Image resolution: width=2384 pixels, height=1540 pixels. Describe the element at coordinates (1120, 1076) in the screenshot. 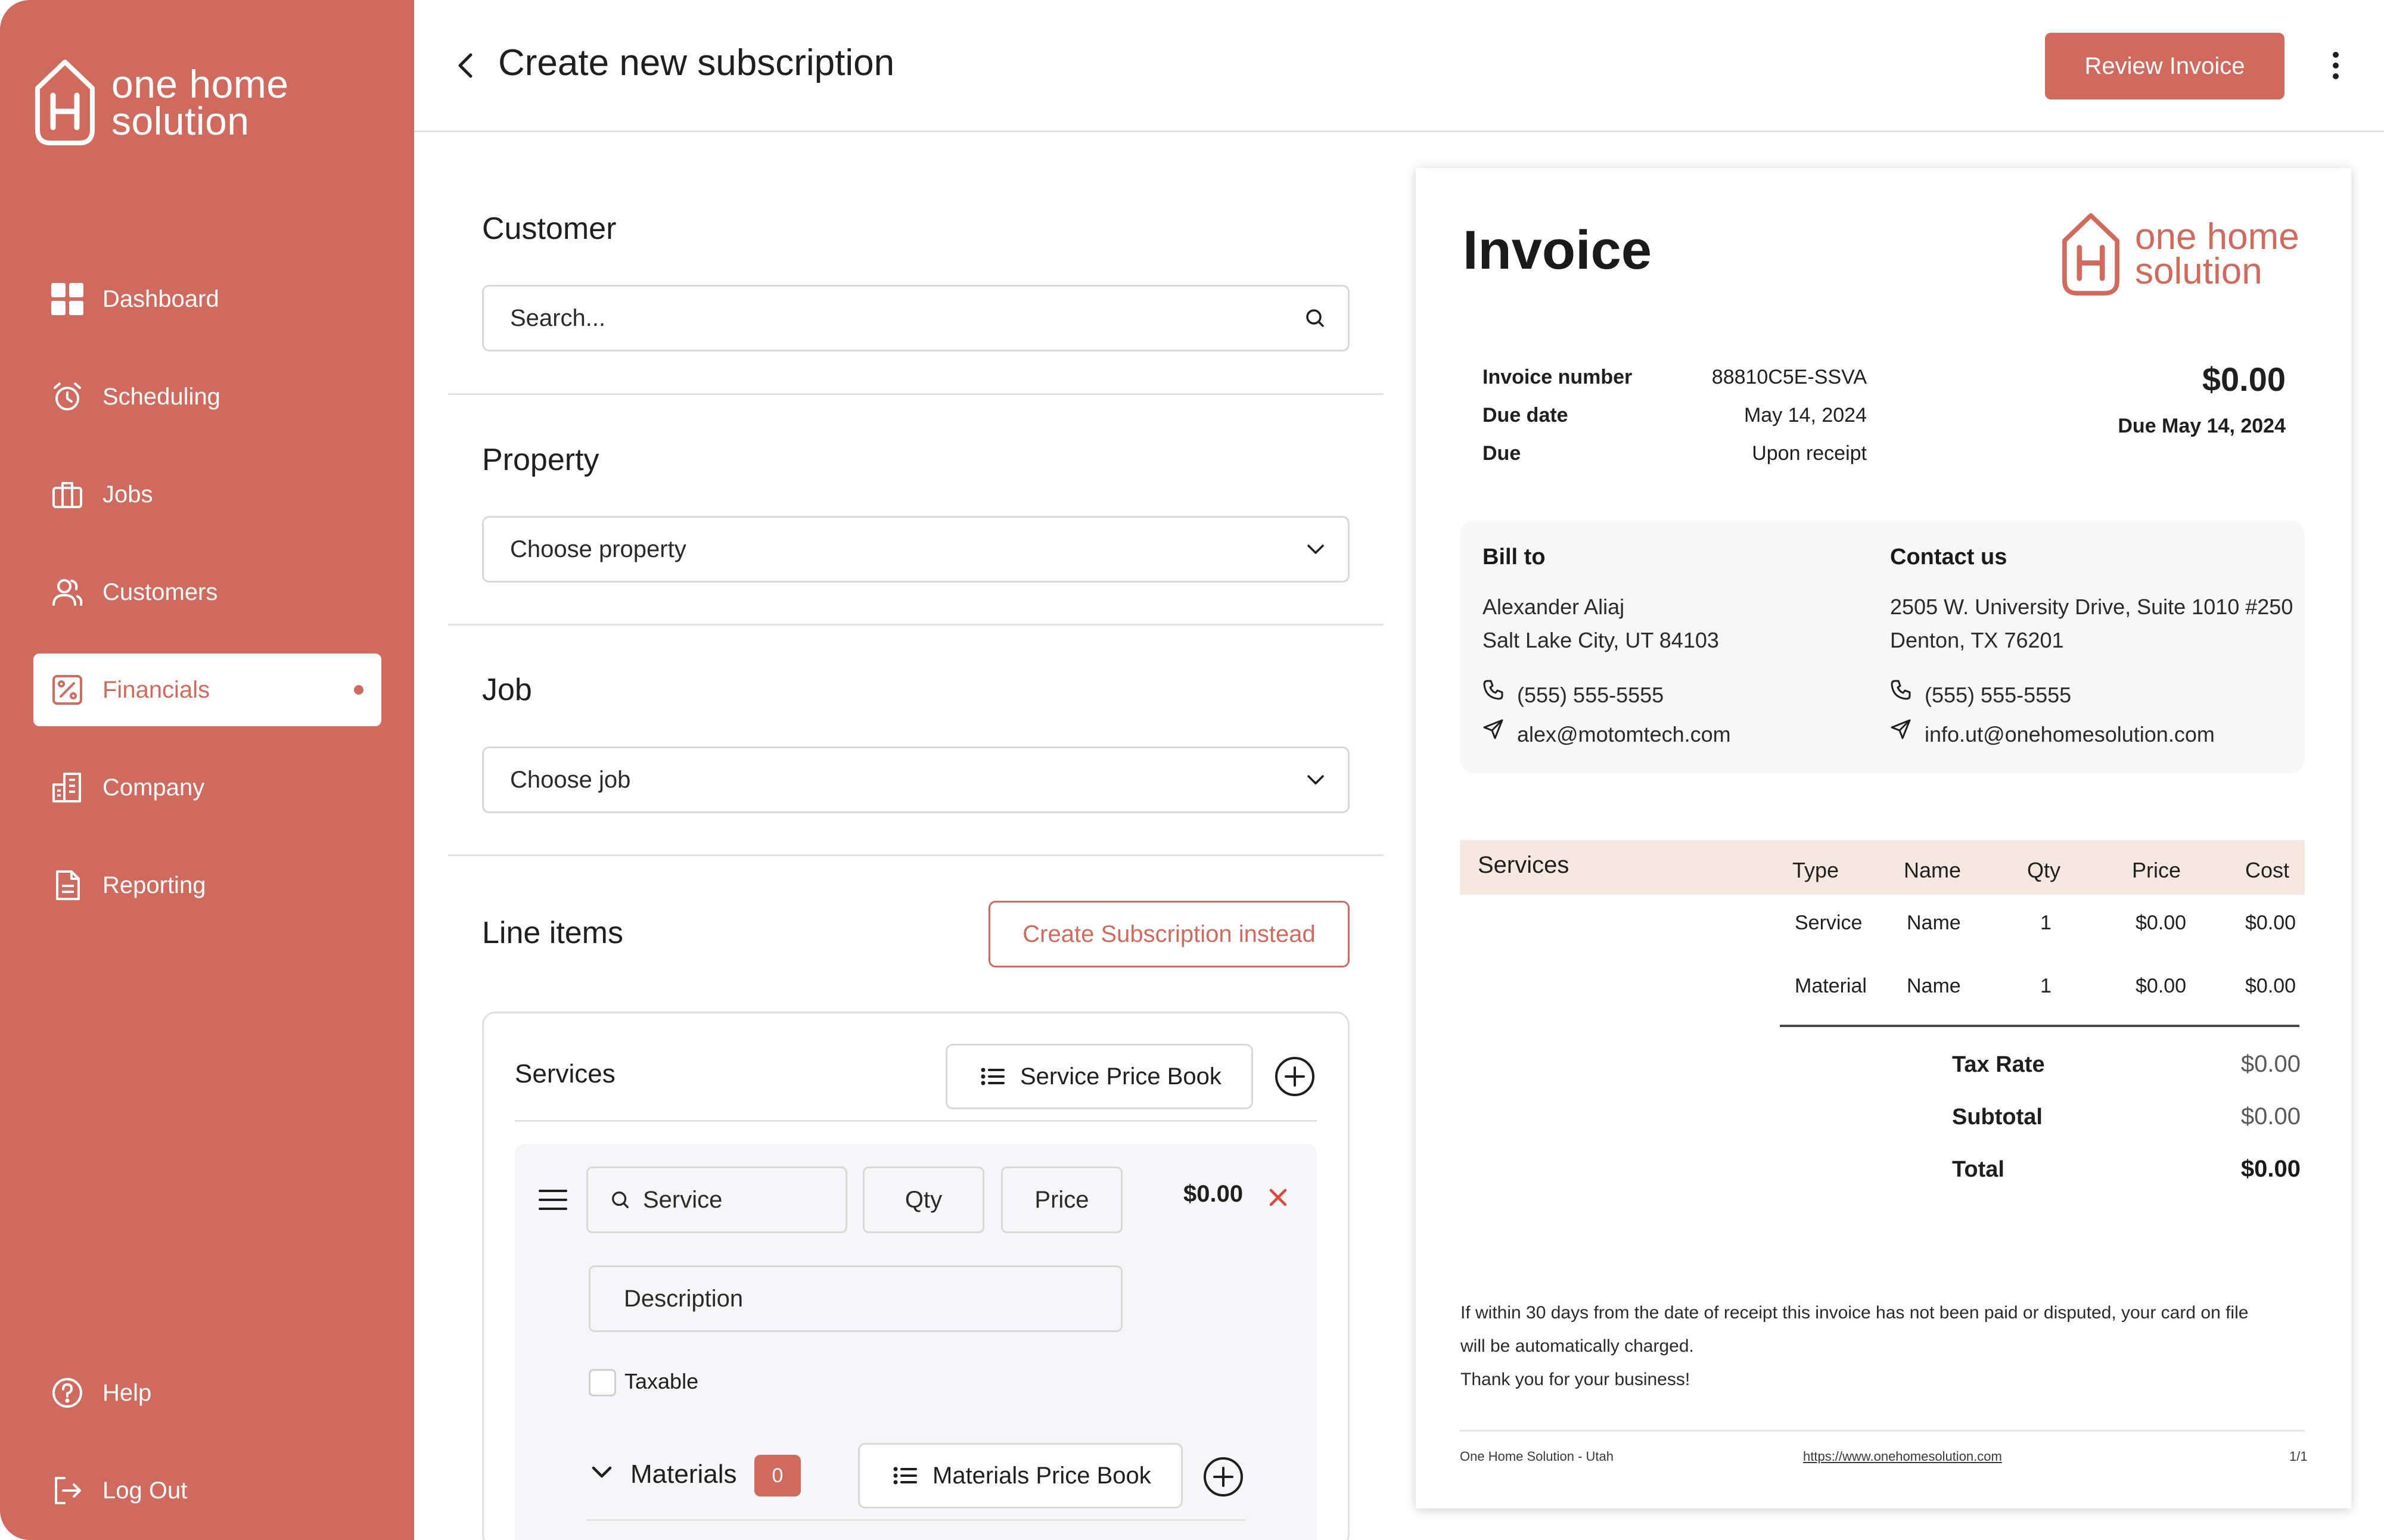

I see `service-price-book-label: Service Price Book` at that location.